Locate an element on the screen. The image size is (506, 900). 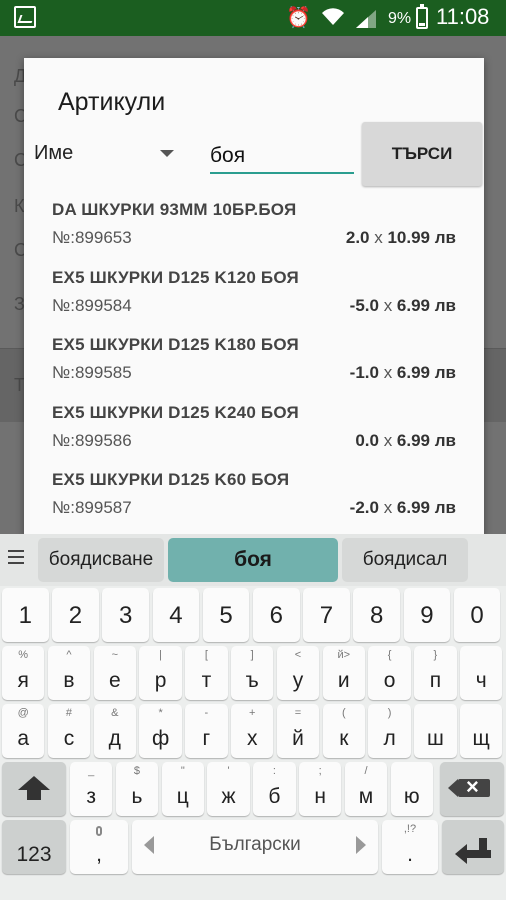
period-key: ,!?. is located at coordinates (410, 847).